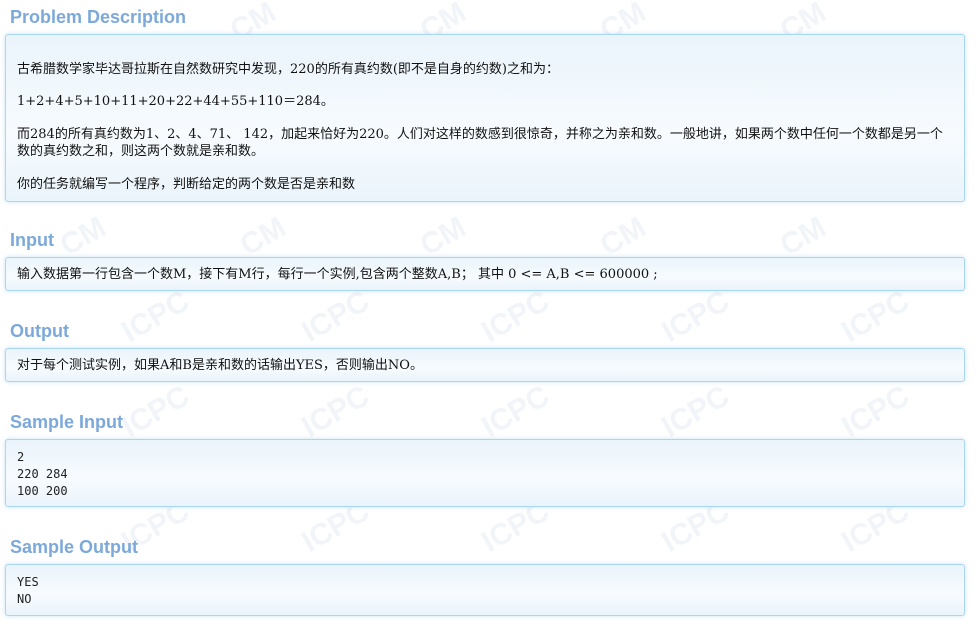  What do you see at coordinates (485, 590) in the screenshot?
I see `sample-output-panel: YES NO` at bounding box center [485, 590].